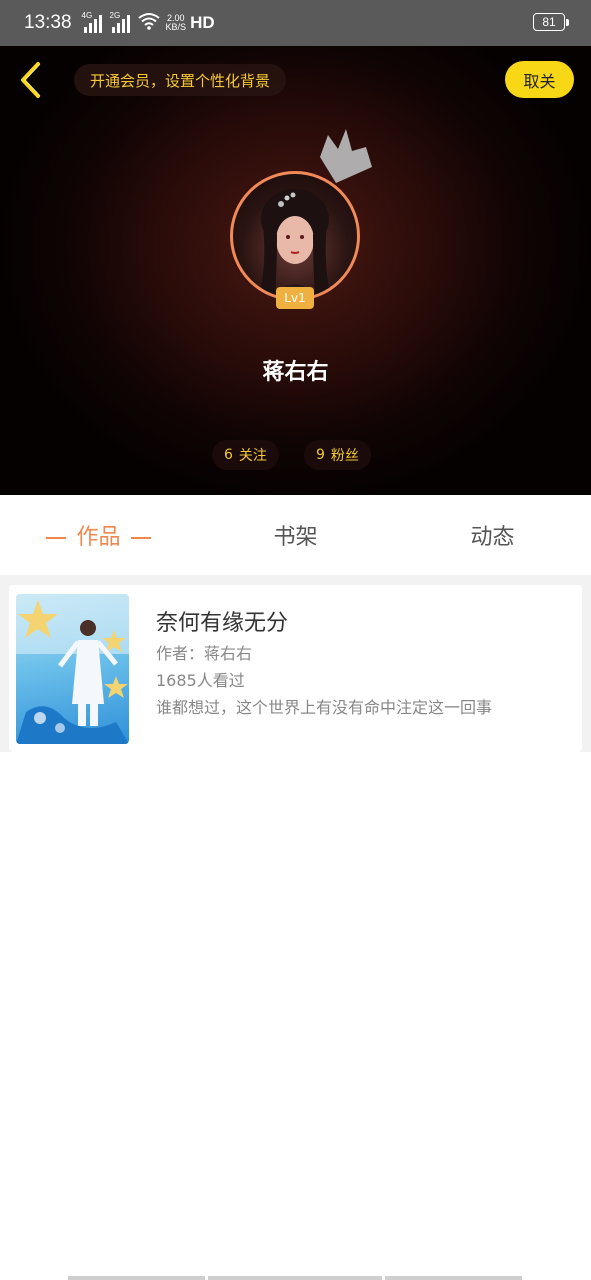 The width and height of the screenshot is (591, 1280). What do you see at coordinates (295, 298) in the screenshot?
I see `level-badge: Lv1` at bounding box center [295, 298].